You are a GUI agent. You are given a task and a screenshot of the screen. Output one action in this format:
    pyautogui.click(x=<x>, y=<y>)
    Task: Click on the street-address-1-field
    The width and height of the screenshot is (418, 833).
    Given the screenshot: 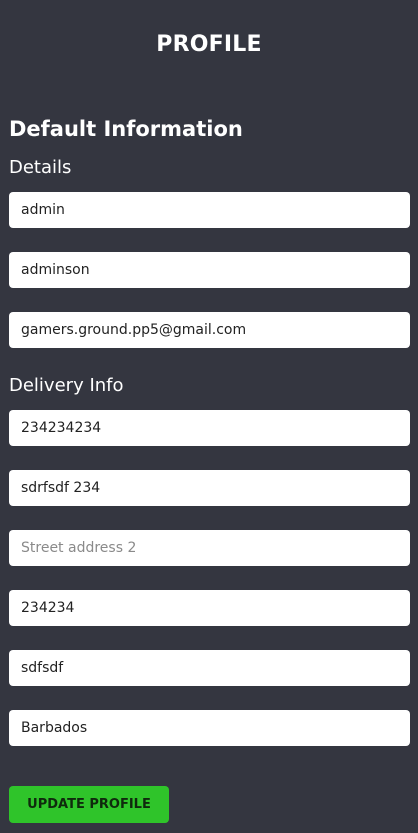 What is the action you would take?
    pyautogui.click(x=209, y=488)
    